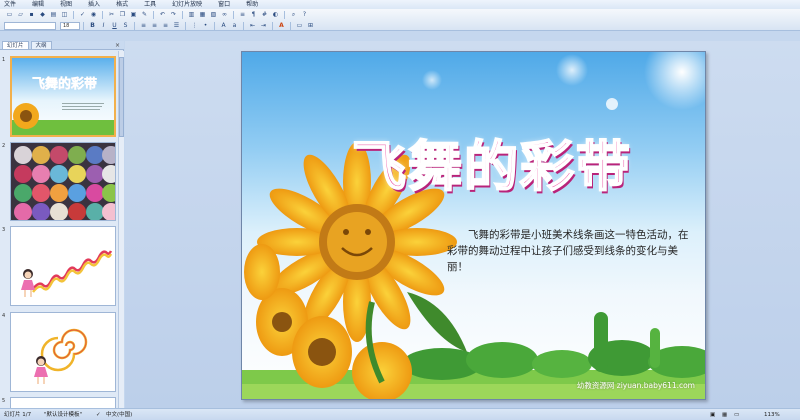  I want to click on panel-tabs: 幻灯片 大纲 ×, so click(62, 45).